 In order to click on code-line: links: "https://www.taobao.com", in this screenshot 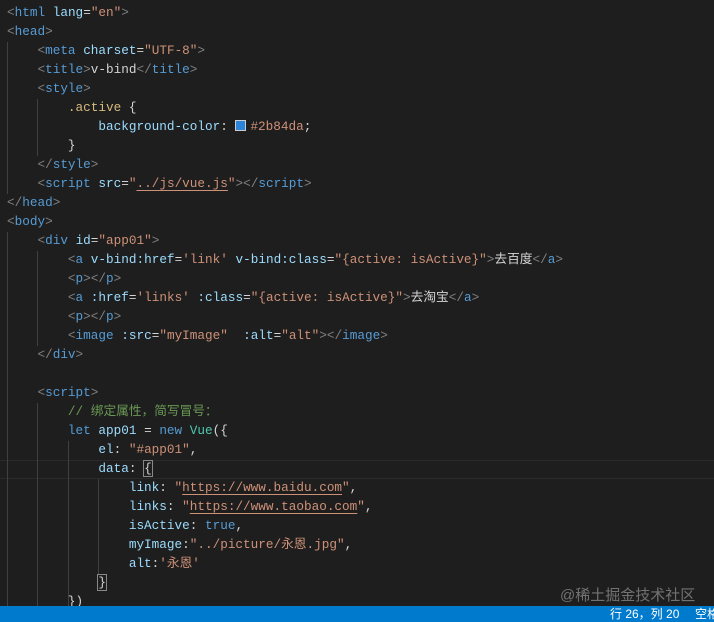, I will do `click(190, 506)`.